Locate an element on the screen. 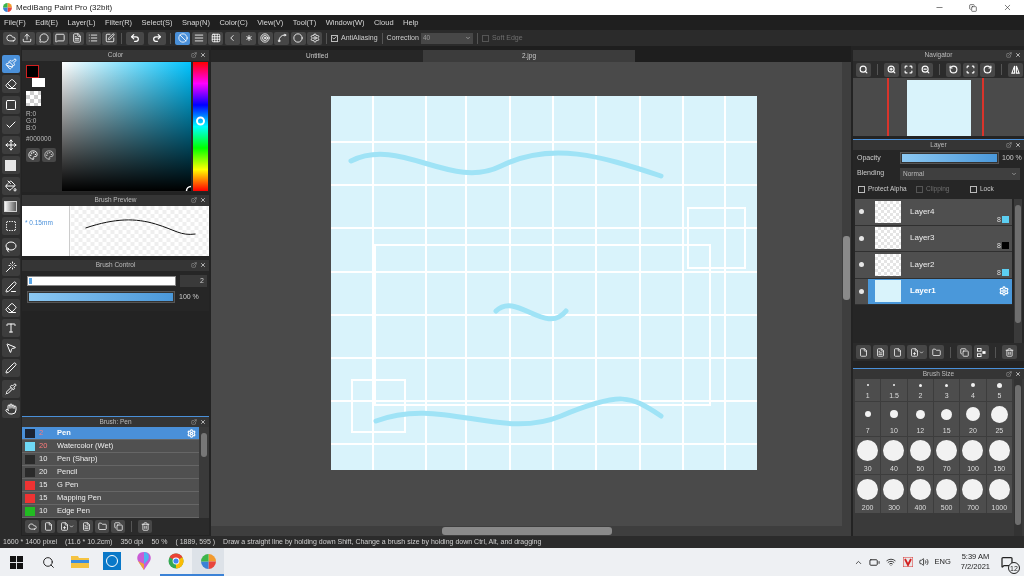  transparent-swatch is located at coordinates (33, 98).